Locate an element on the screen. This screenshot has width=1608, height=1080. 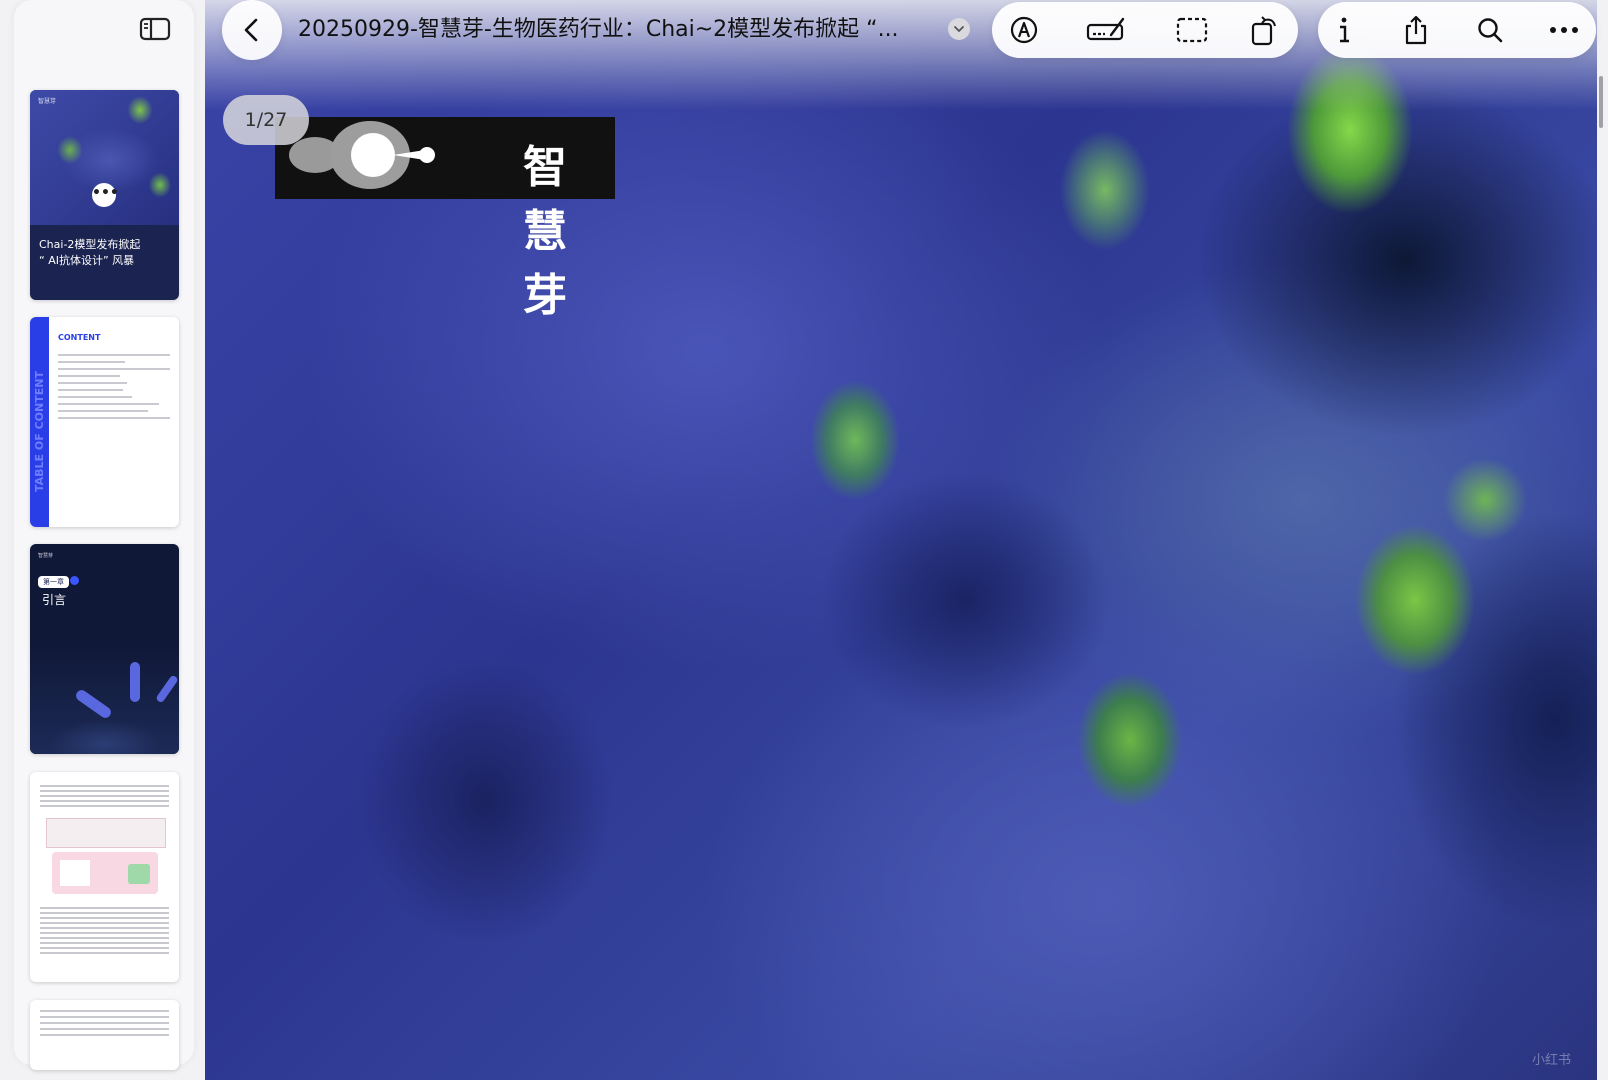
page-thumbnail-2: TABLE OF CONTENT CONTENT is located at coordinates (104, 422).